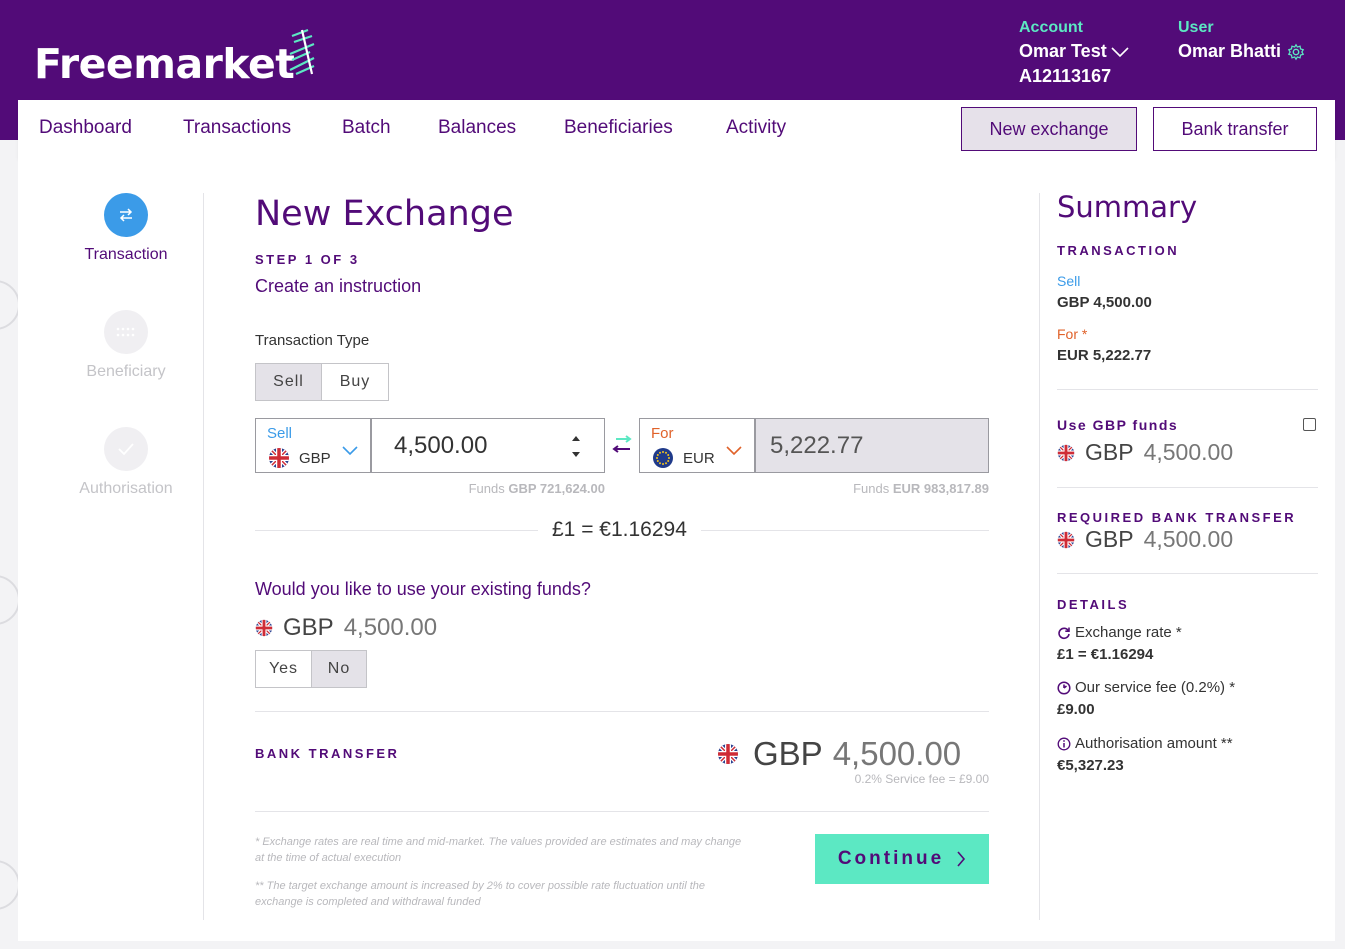 The height and width of the screenshot is (949, 1345). What do you see at coordinates (289, 382) in the screenshot?
I see `sell-toggle: Sell` at bounding box center [289, 382].